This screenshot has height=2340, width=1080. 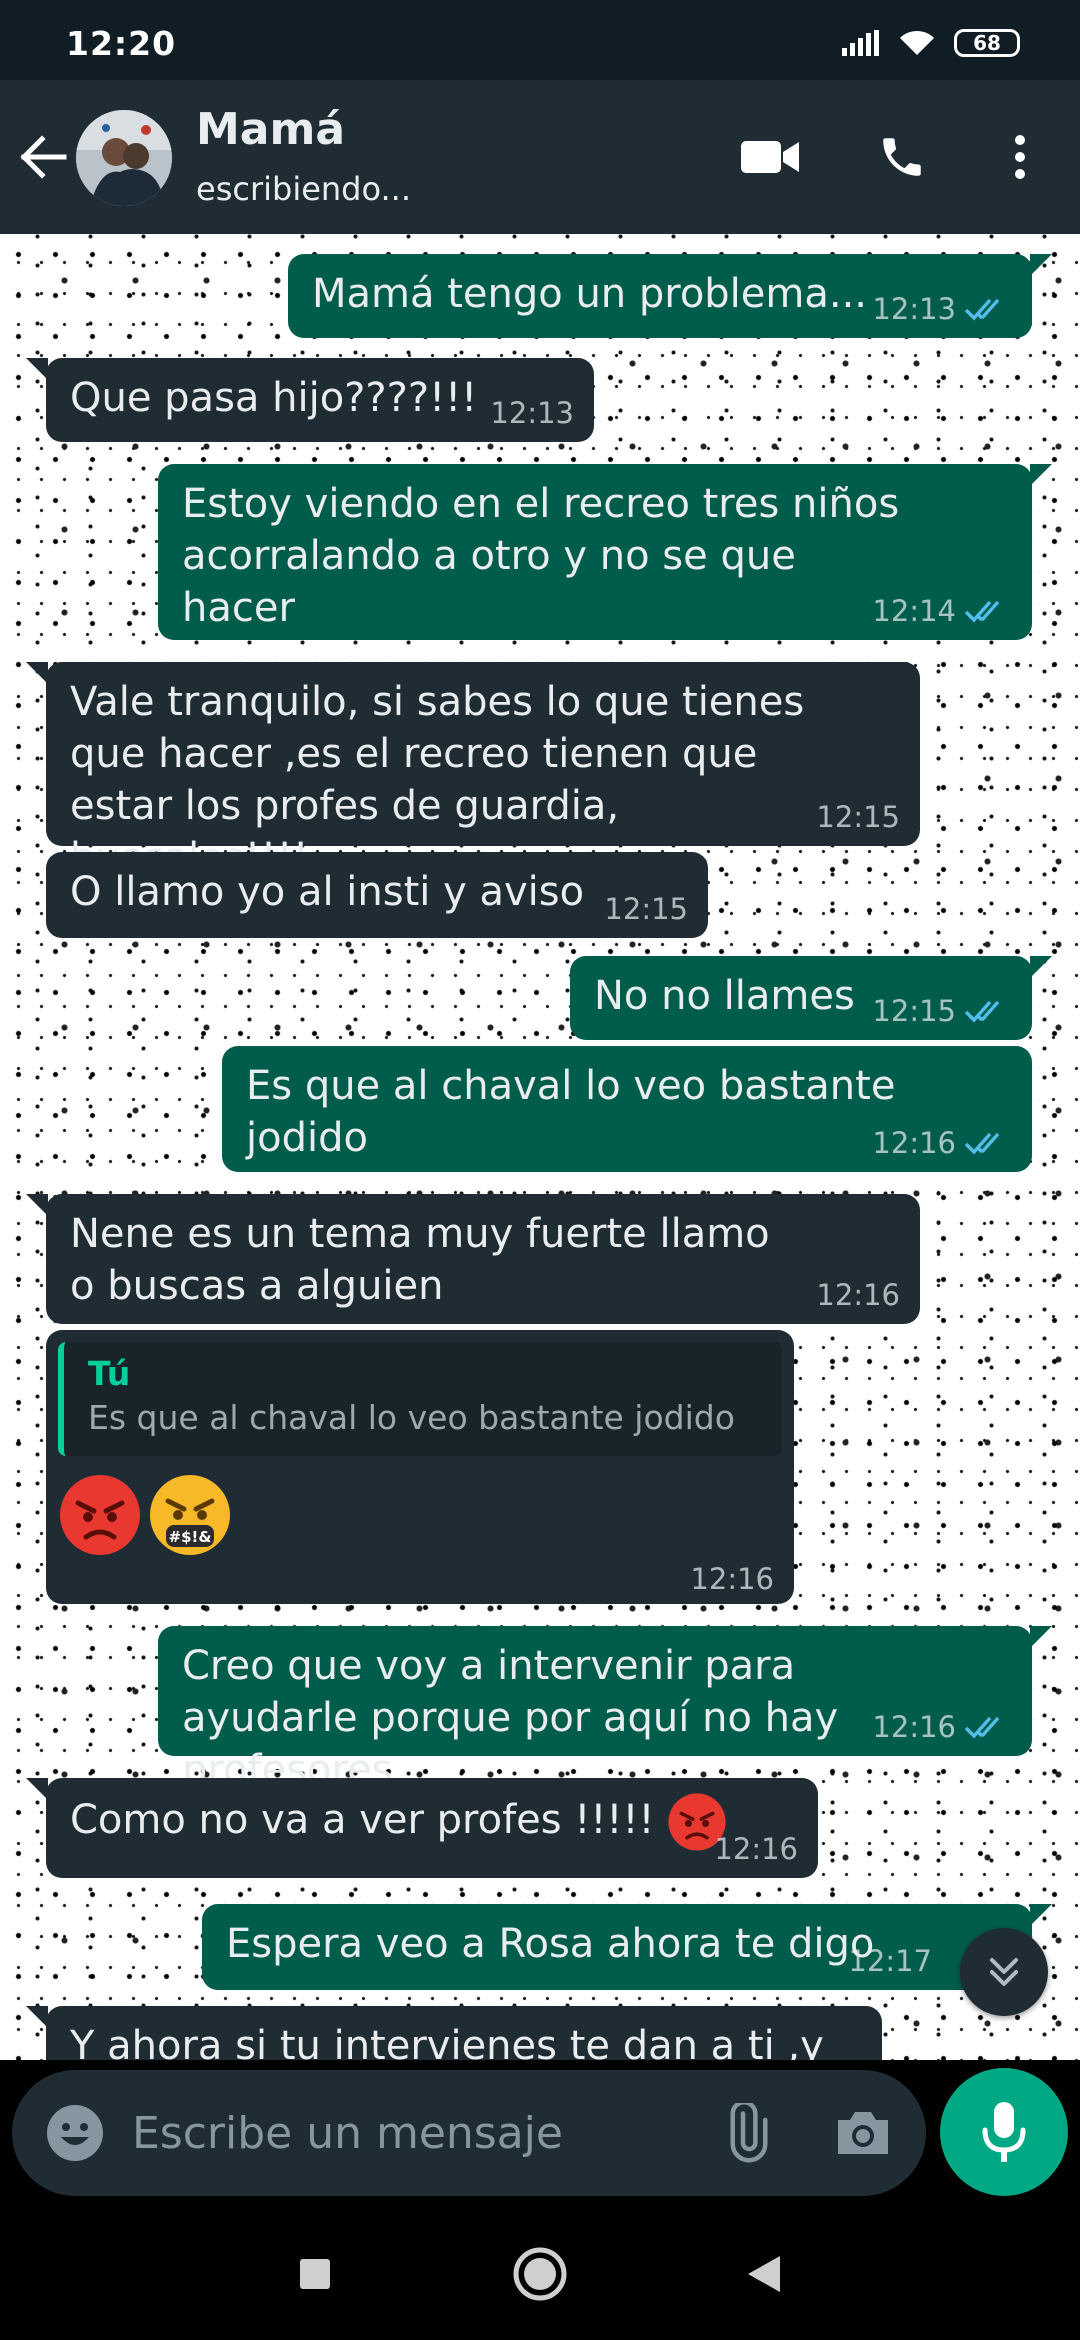 What do you see at coordinates (571, 1112) in the screenshot?
I see `message-text: Es que al chaval lo veo bastante jodido` at bounding box center [571, 1112].